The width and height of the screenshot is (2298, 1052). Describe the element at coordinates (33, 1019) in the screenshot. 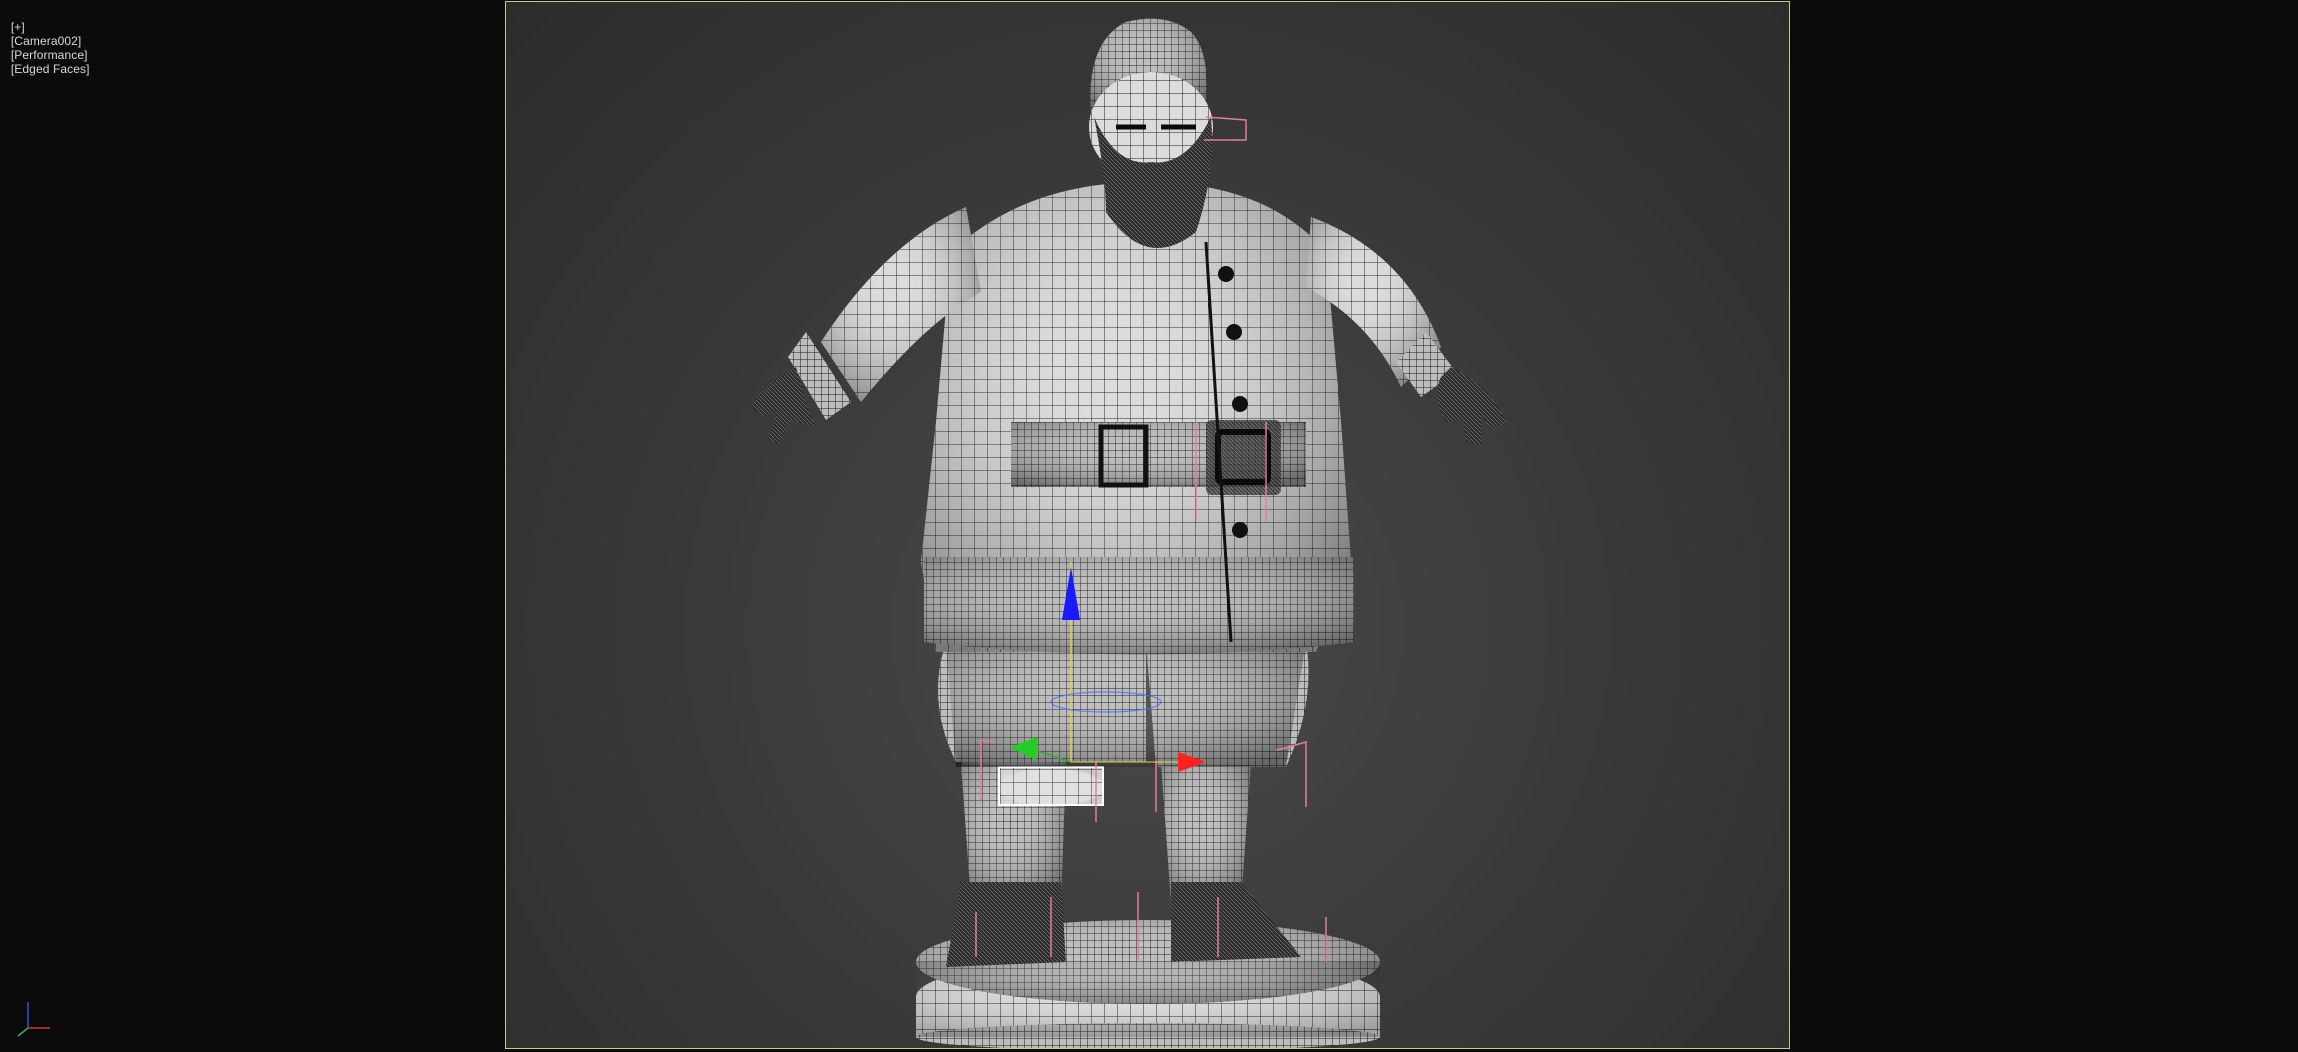

I see `world-axis-tripod-icon` at that location.